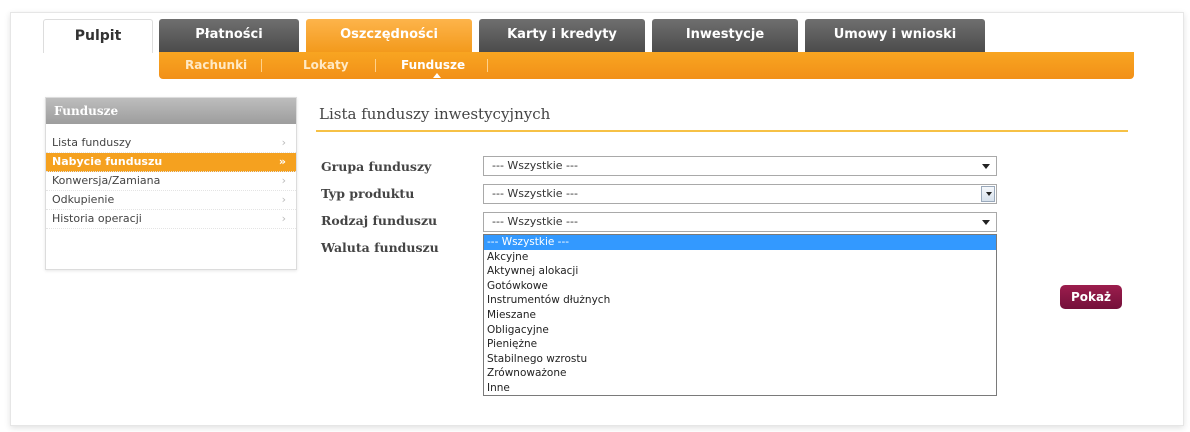  Describe the element at coordinates (895, 35) in the screenshot. I see `tab-umowy-i-wnioski: Umowy i wnioski` at that location.